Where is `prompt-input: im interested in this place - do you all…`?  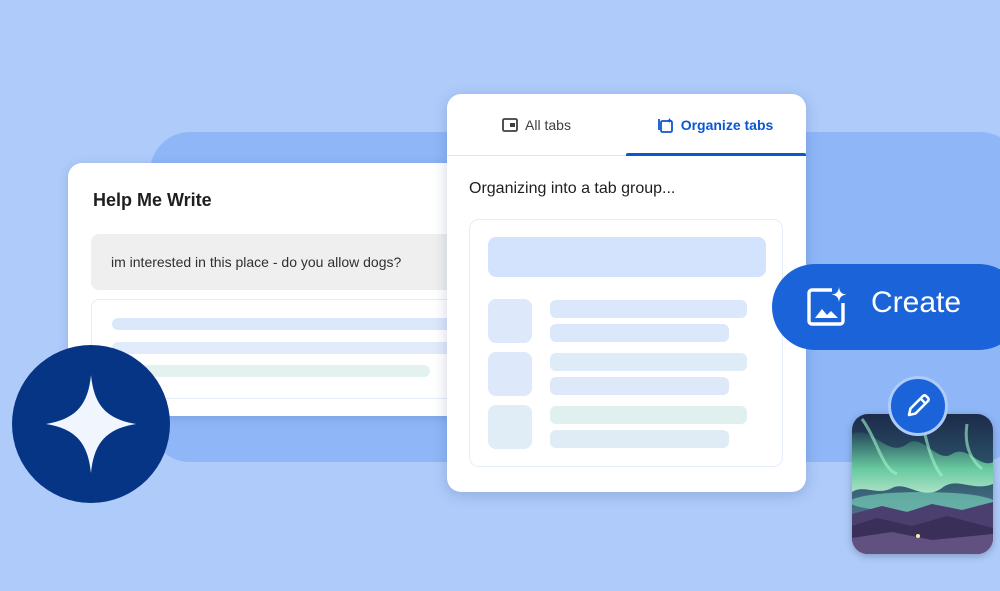 prompt-input: im interested in this place - do you all… is located at coordinates (281, 262).